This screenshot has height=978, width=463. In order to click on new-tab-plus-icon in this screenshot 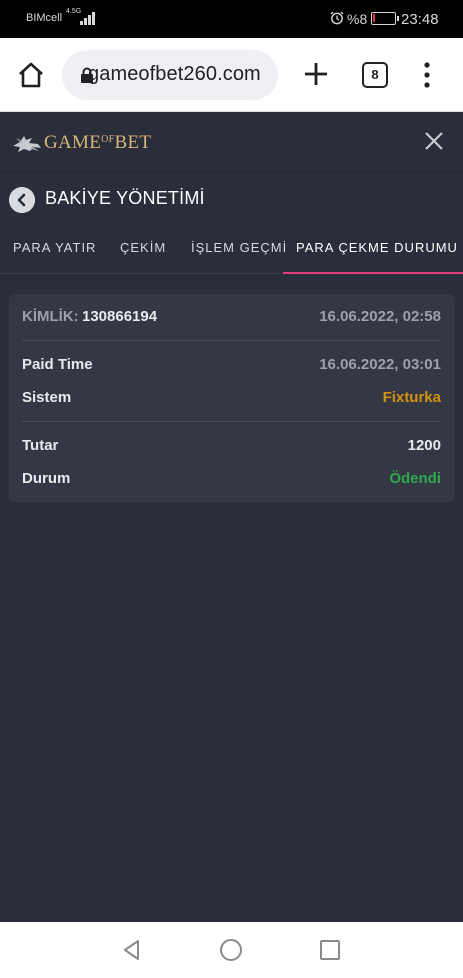, I will do `click(316, 74)`.